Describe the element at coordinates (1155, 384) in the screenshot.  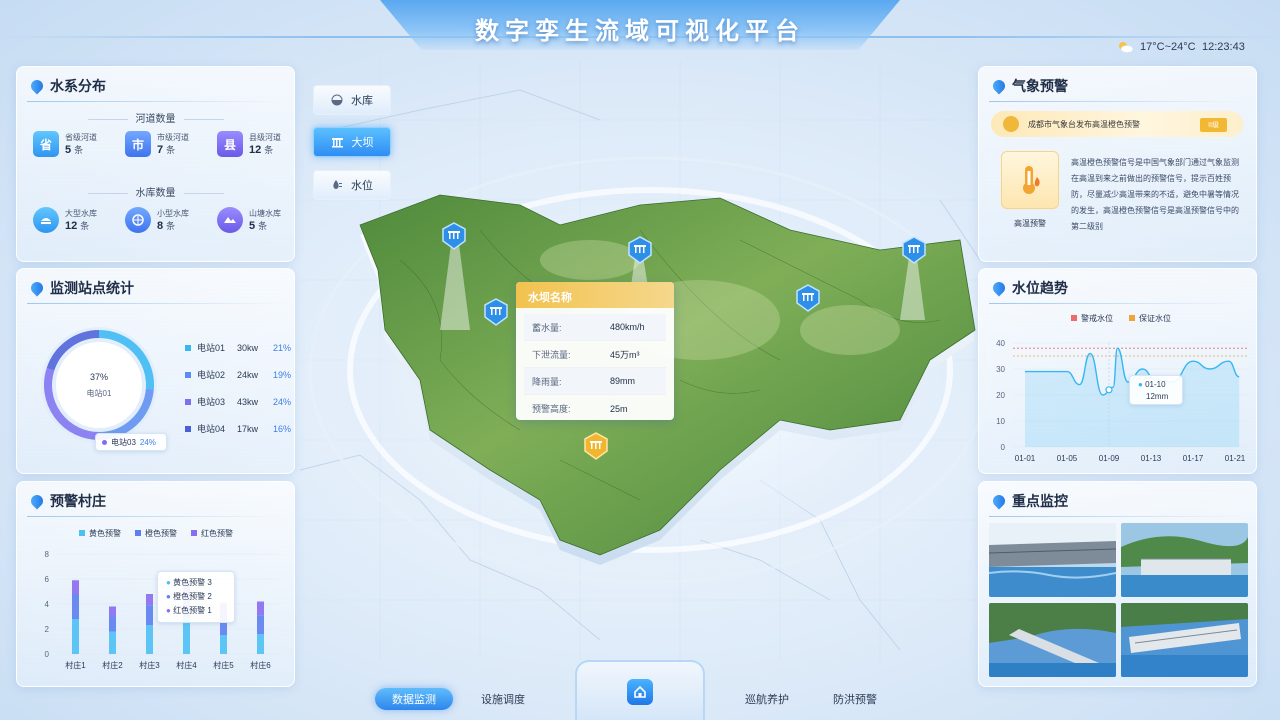
I see `tooltip-date: 01-10` at that location.